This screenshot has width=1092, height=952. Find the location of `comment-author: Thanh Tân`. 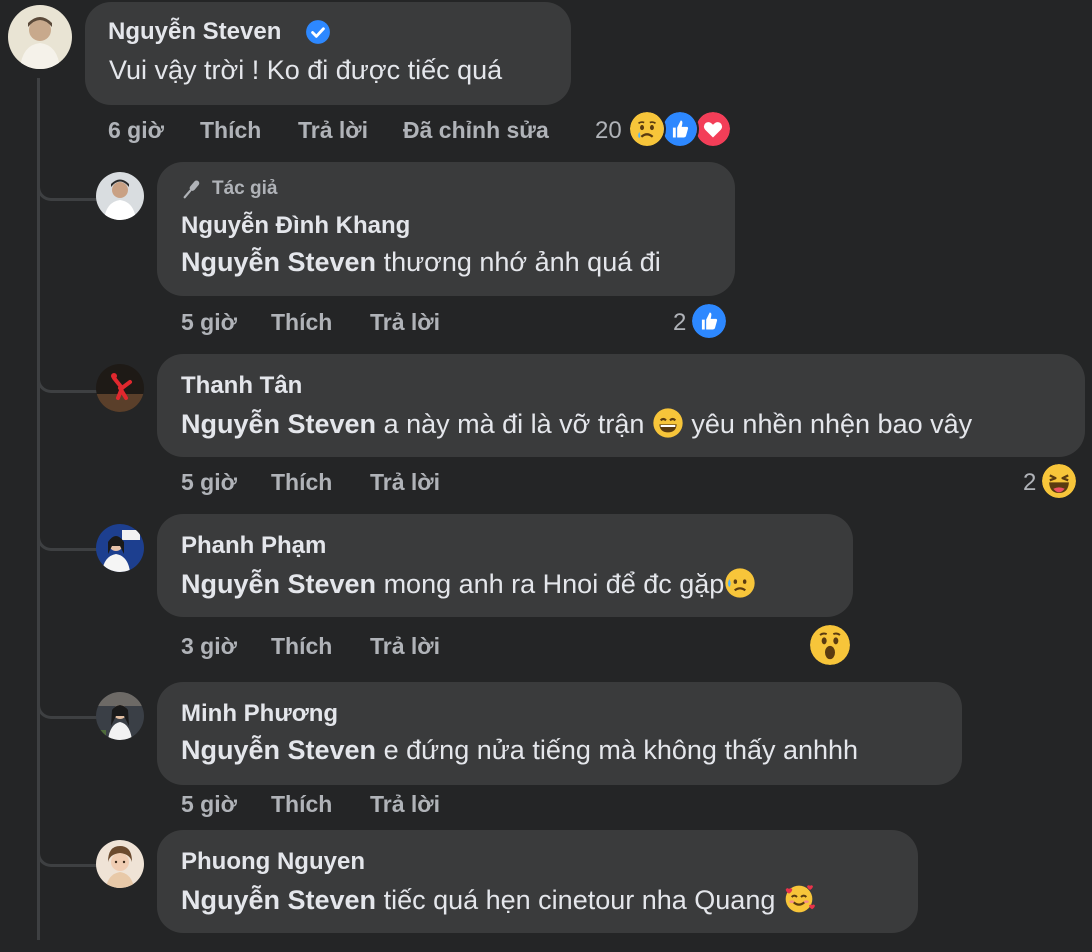

comment-author: Thanh Tân is located at coordinates (241, 386).